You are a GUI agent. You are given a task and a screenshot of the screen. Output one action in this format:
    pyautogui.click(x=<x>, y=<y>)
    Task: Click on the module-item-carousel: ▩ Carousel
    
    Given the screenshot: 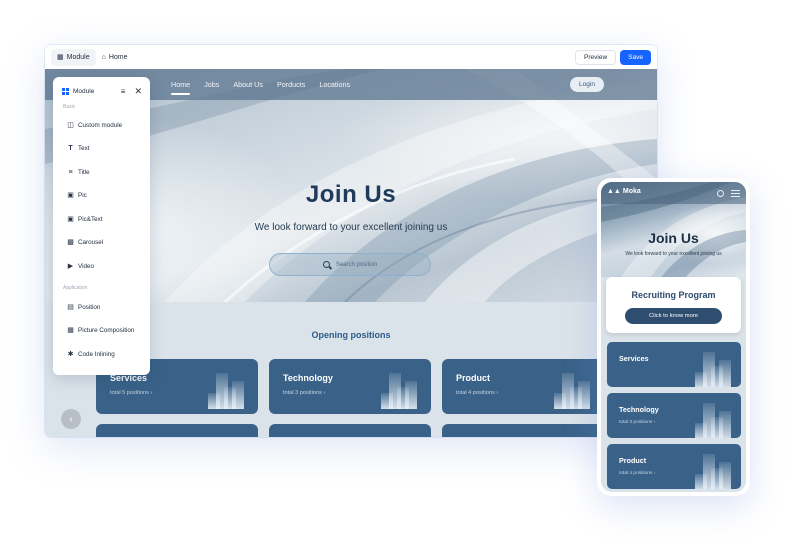 What is the action you would take?
    pyautogui.click(x=85, y=242)
    